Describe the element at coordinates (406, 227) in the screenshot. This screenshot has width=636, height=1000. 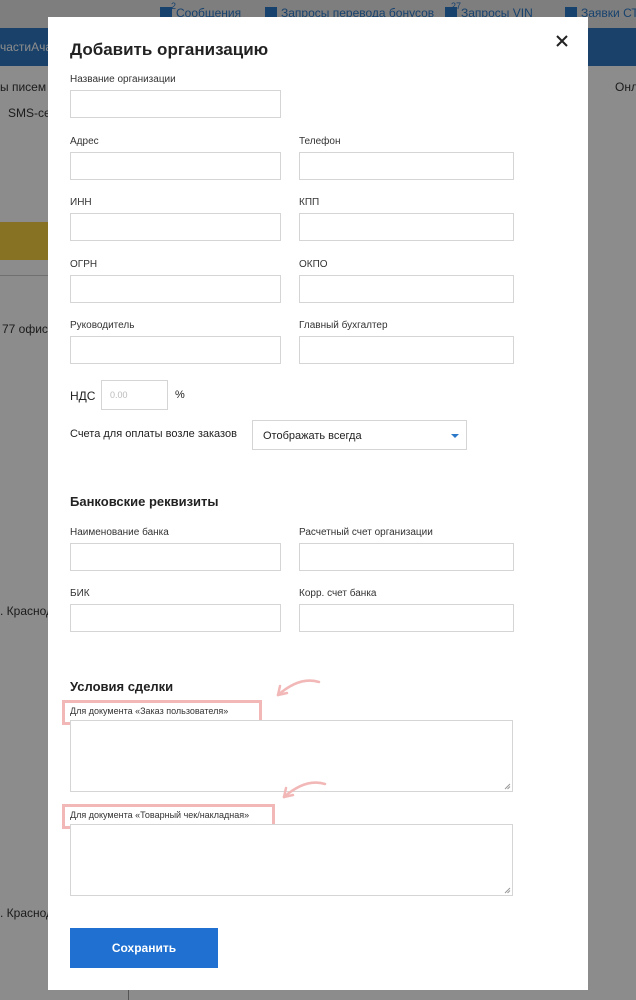
I see `kpp-input` at that location.